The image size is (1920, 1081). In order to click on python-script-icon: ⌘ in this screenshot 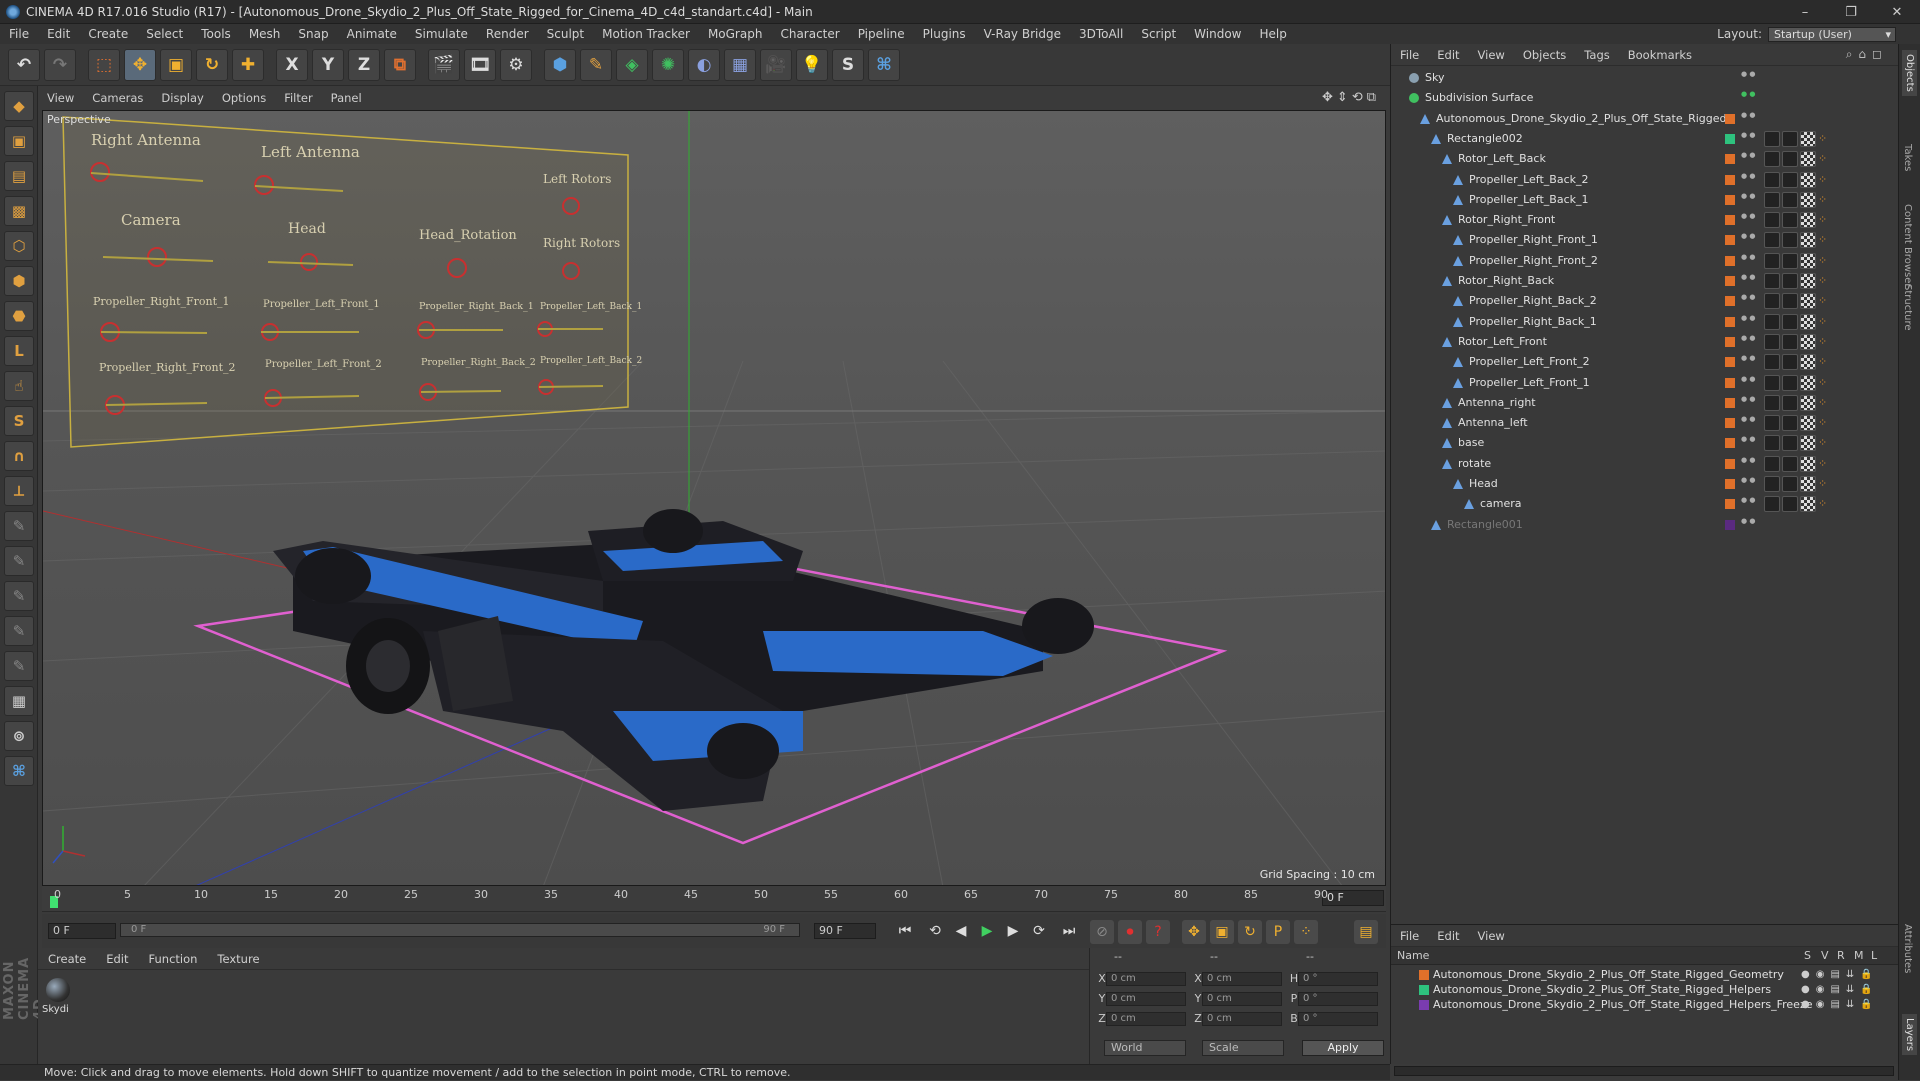, I will do `click(19, 771)`.